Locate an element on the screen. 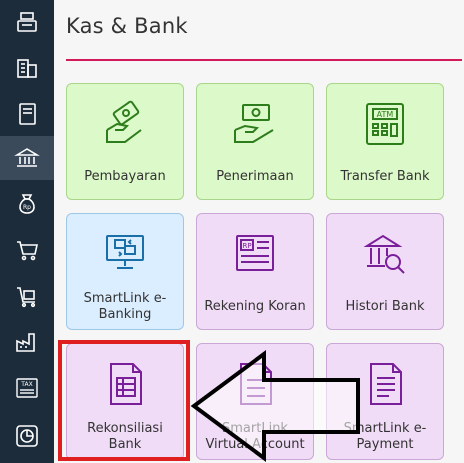 The image size is (464, 463). tax-icon-text: TAX is located at coordinates (26, 384).